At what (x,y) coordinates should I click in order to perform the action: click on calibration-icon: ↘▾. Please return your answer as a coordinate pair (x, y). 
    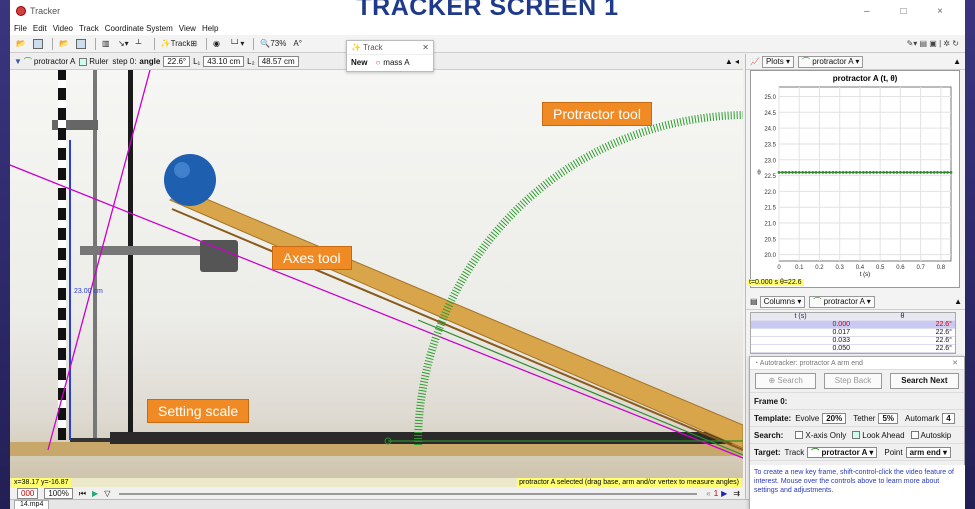
    Looking at the image, I should click on (123, 43).